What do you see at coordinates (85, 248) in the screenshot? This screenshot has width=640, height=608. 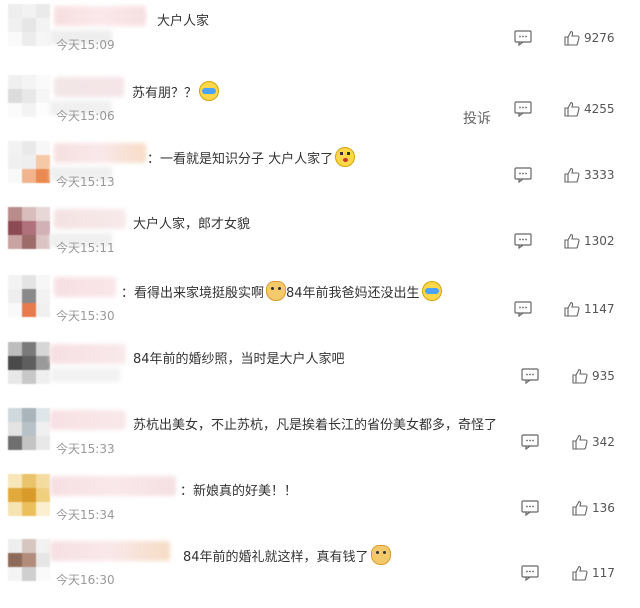 I see `comment-time: 今天15:11` at bounding box center [85, 248].